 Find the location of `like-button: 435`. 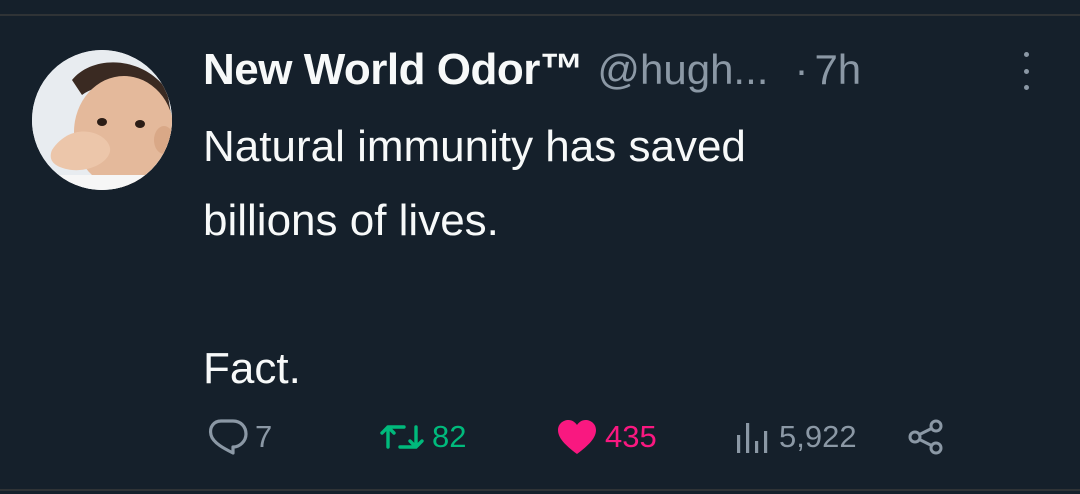

like-button: 435 is located at coordinates (606, 437).